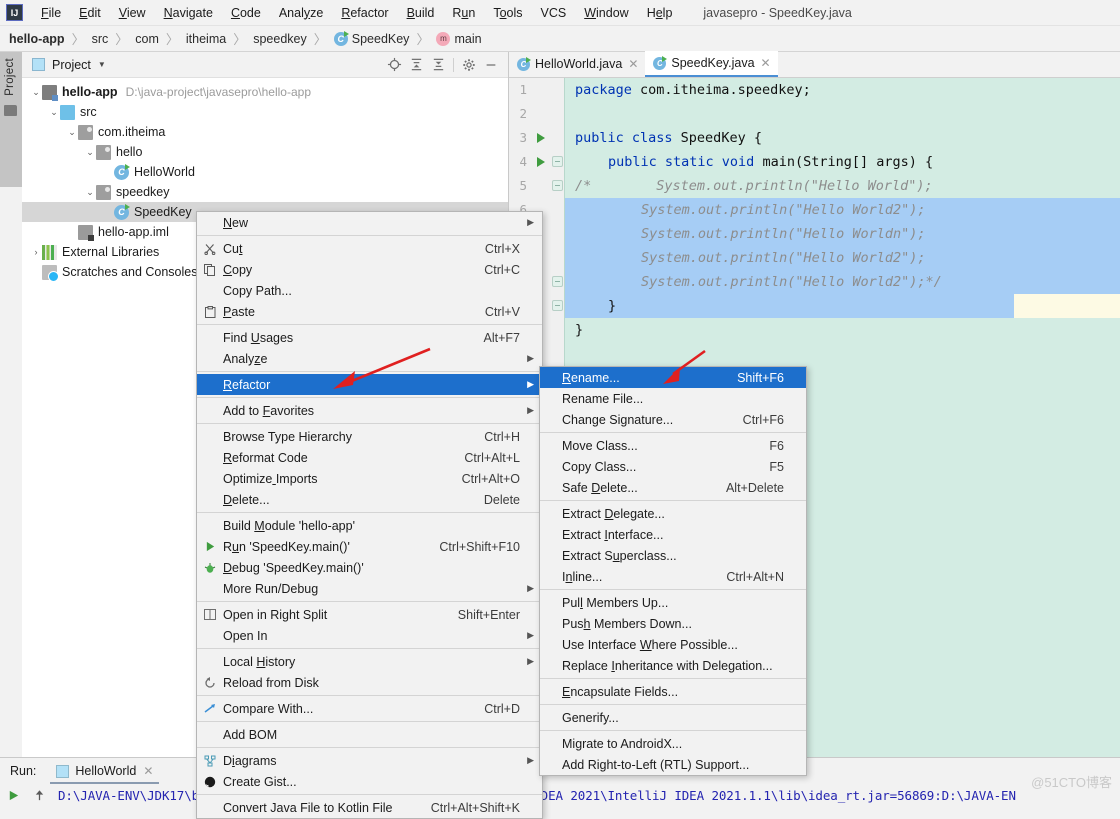 This screenshot has width=1120, height=819. Describe the element at coordinates (246, 13) in the screenshot. I see `menu-code: Code` at that location.